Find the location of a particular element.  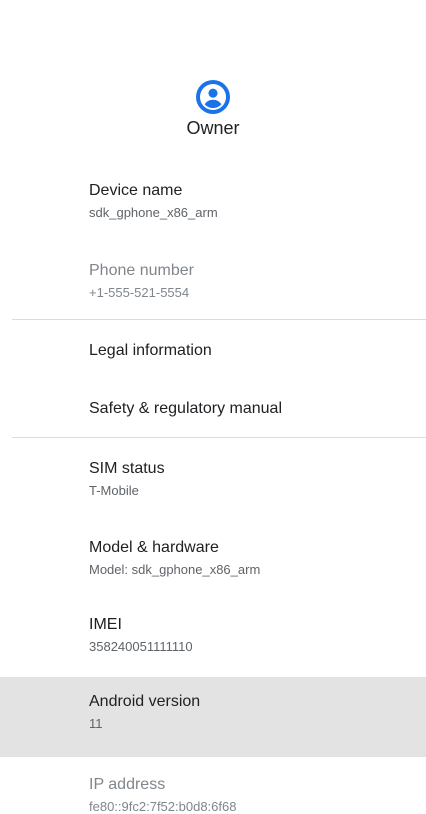

model-hardware-title: Model & hardware is located at coordinates (154, 547).